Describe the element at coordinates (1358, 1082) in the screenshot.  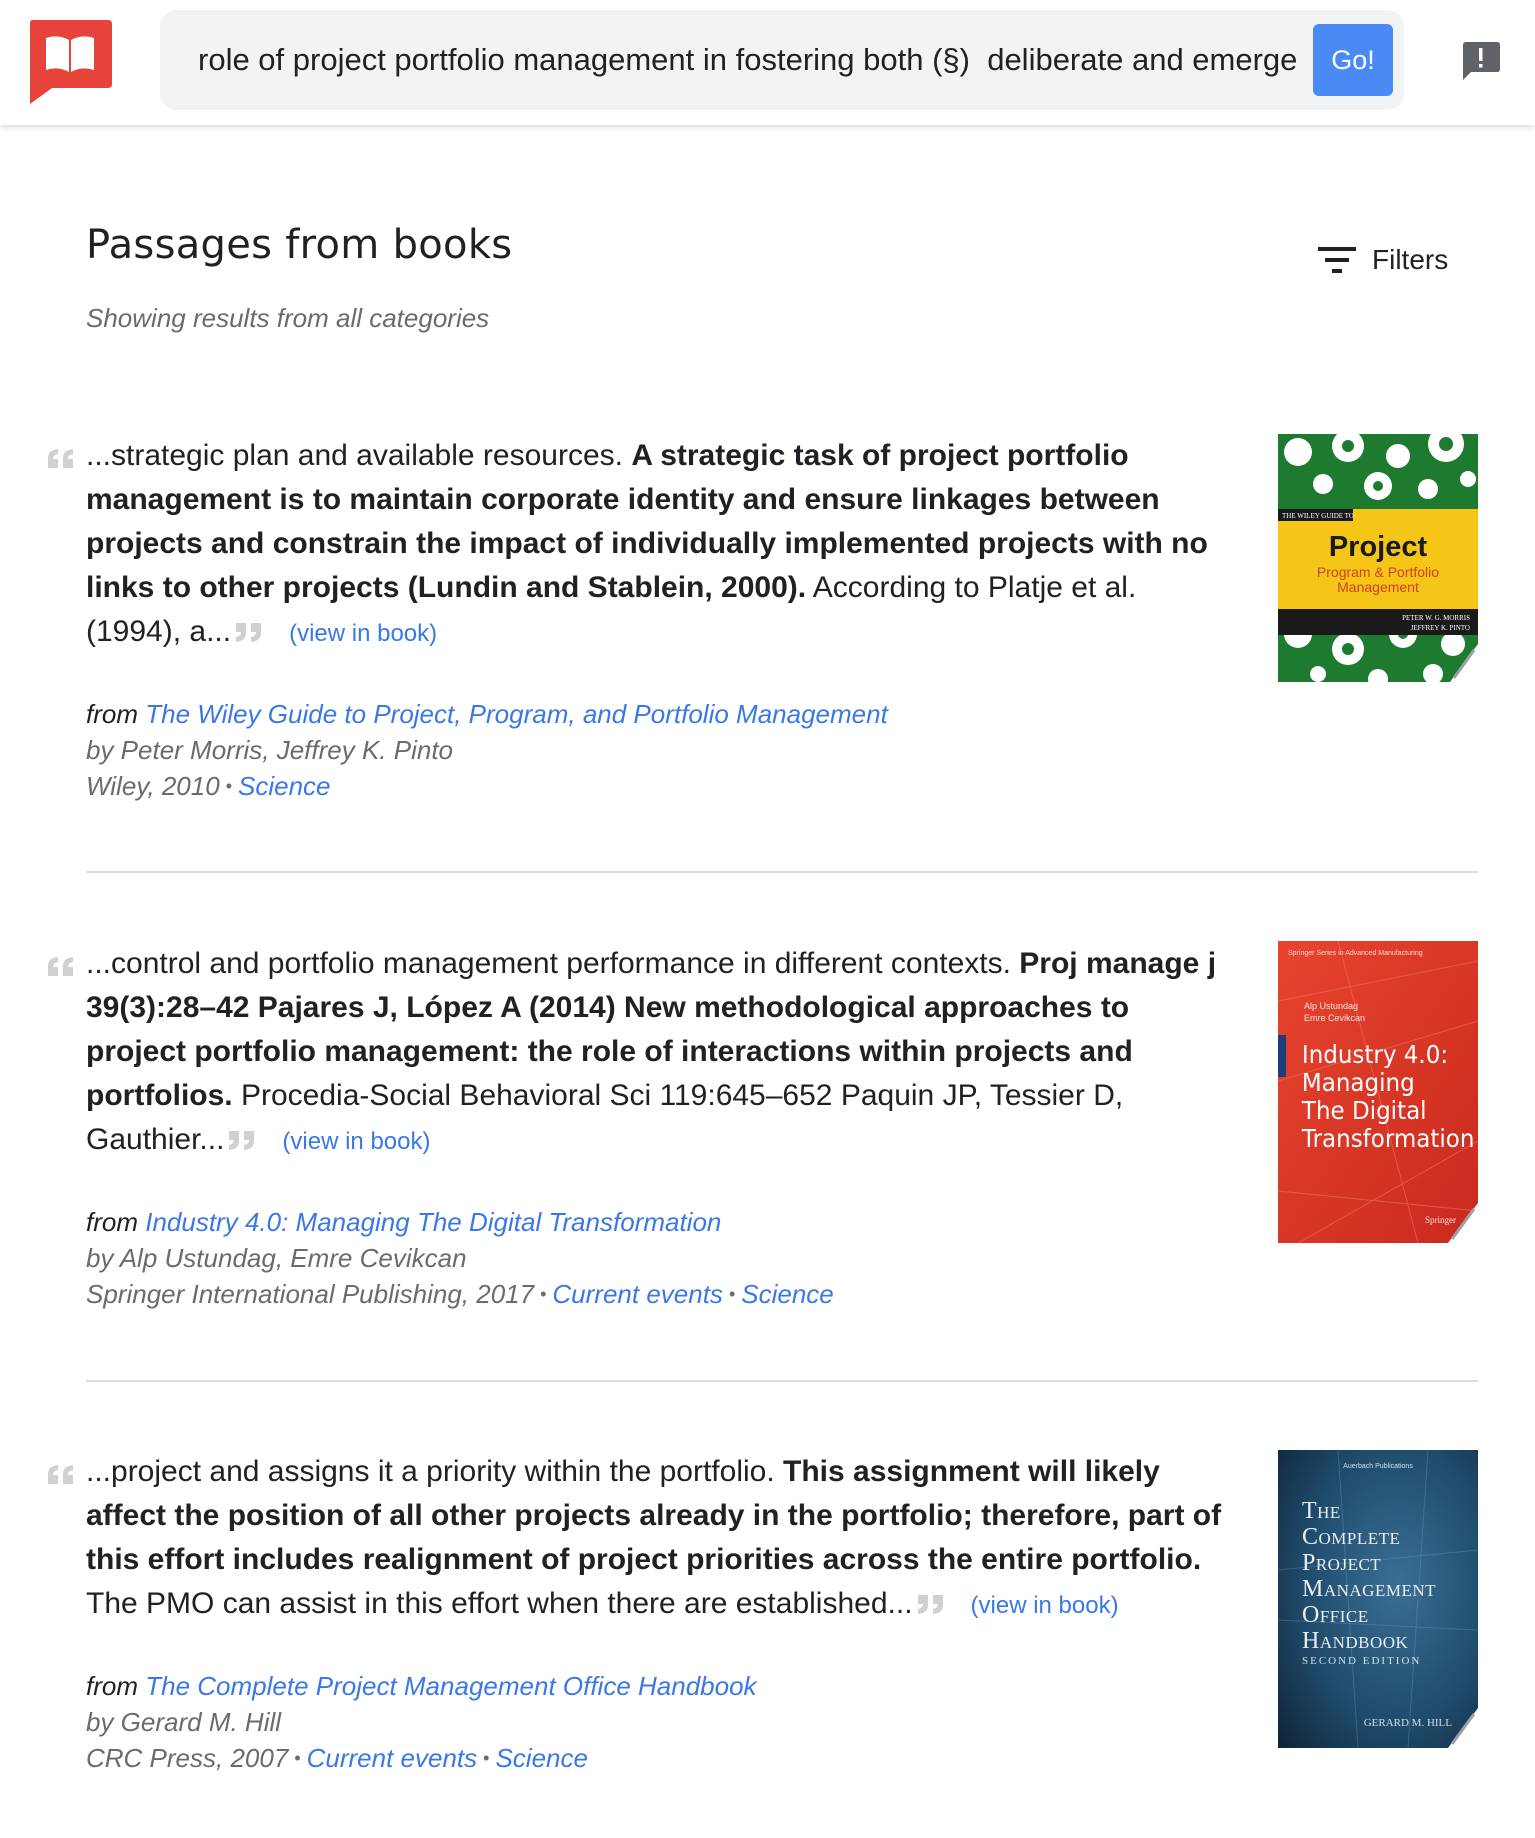
I see `svg-text: Managing` at that location.